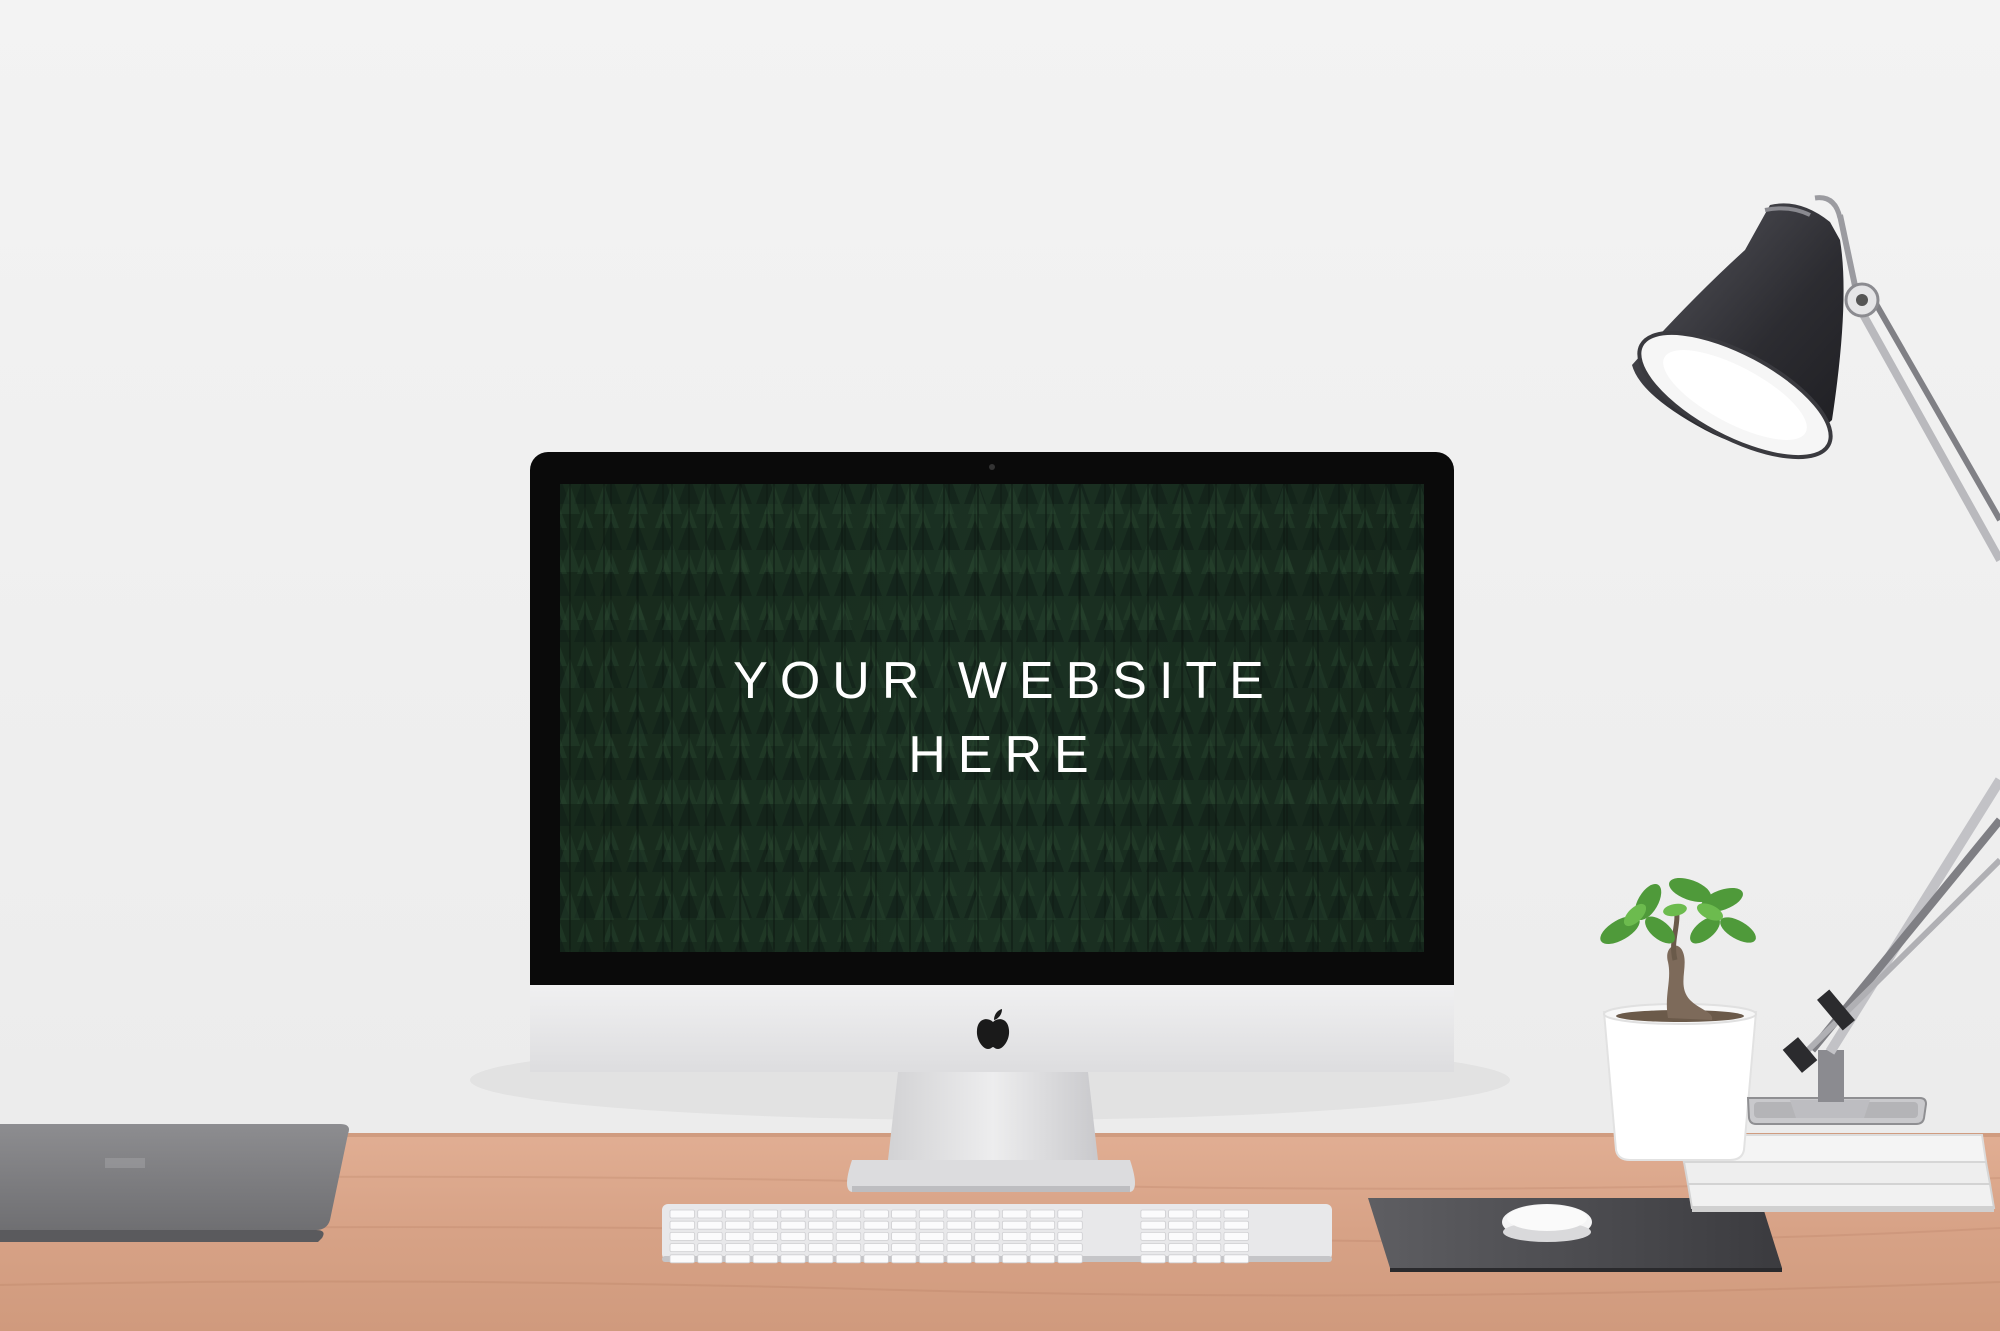  What do you see at coordinates (998, 718) in the screenshot?
I see `screen-headline: YOUR WEBSITE HERE` at bounding box center [998, 718].